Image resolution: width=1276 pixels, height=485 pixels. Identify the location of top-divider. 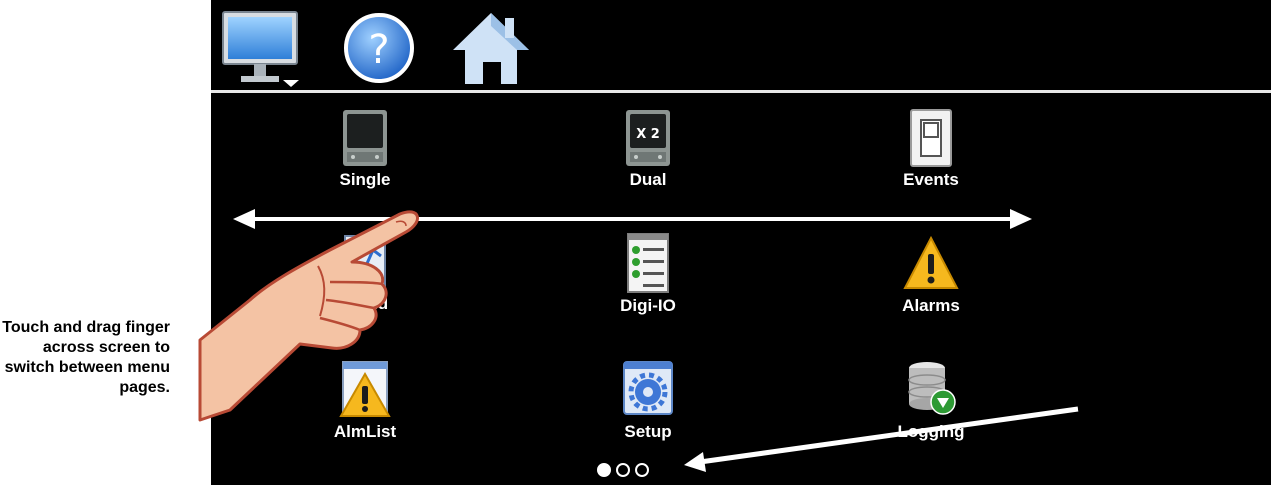
(741, 91).